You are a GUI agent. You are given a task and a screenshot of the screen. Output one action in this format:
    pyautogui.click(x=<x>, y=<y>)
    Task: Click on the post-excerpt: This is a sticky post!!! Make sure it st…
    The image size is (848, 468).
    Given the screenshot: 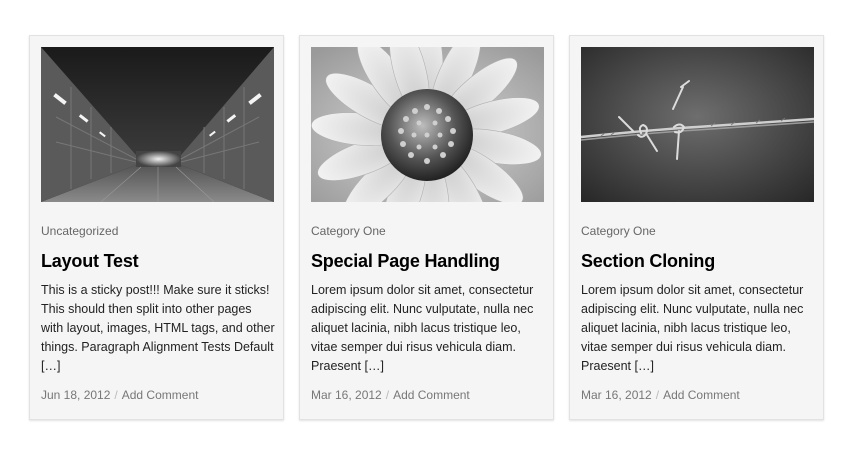 What is the action you would take?
    pyautogui.click(x=158, y=328)
    